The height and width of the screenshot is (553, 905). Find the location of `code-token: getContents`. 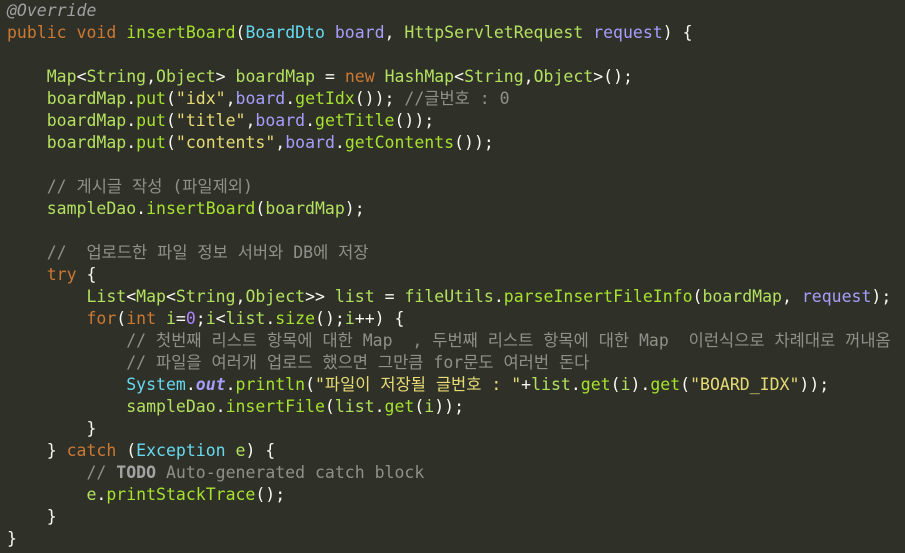

code-token: getContents is located at coordinates (399, 142).